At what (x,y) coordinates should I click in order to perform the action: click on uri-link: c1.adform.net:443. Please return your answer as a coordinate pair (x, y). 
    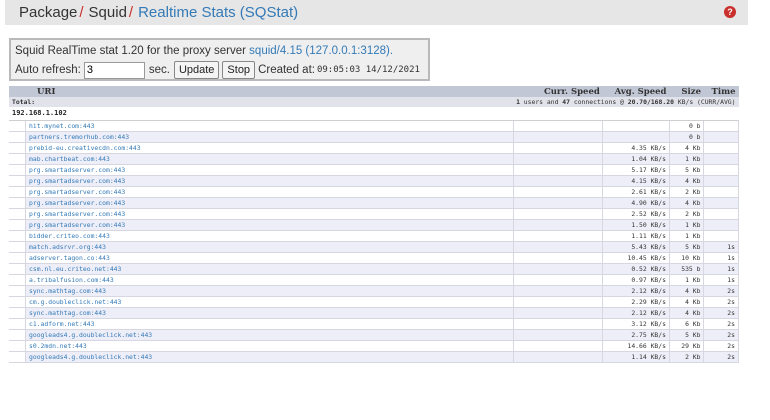
    Looking at the image, I should click on (269, 324).